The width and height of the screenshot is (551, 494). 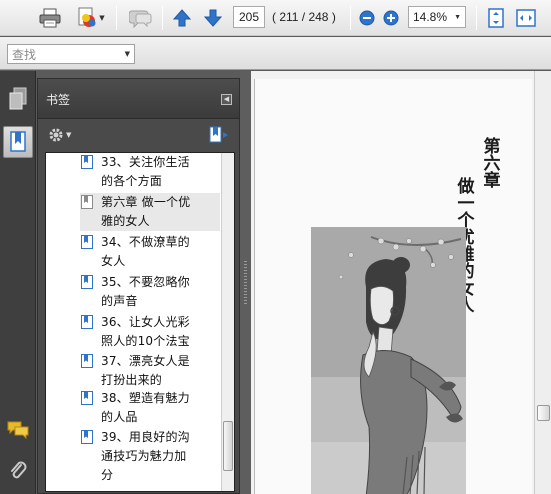 What do you see at coordinates (145, 292) in the screenshot?
I see `bookmark-label: 35、不要忽略你 的声音` at bounding box center [145, 292].